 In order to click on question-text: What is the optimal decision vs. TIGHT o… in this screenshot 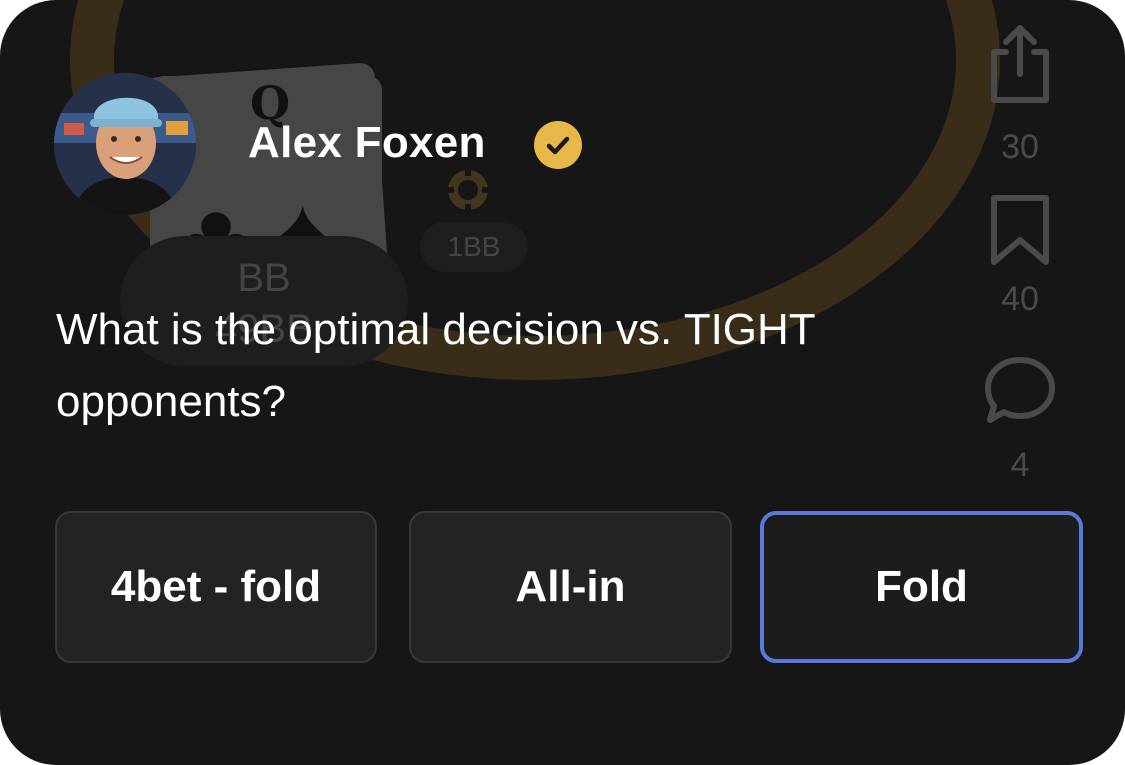, I will do `click(435, 365)`.